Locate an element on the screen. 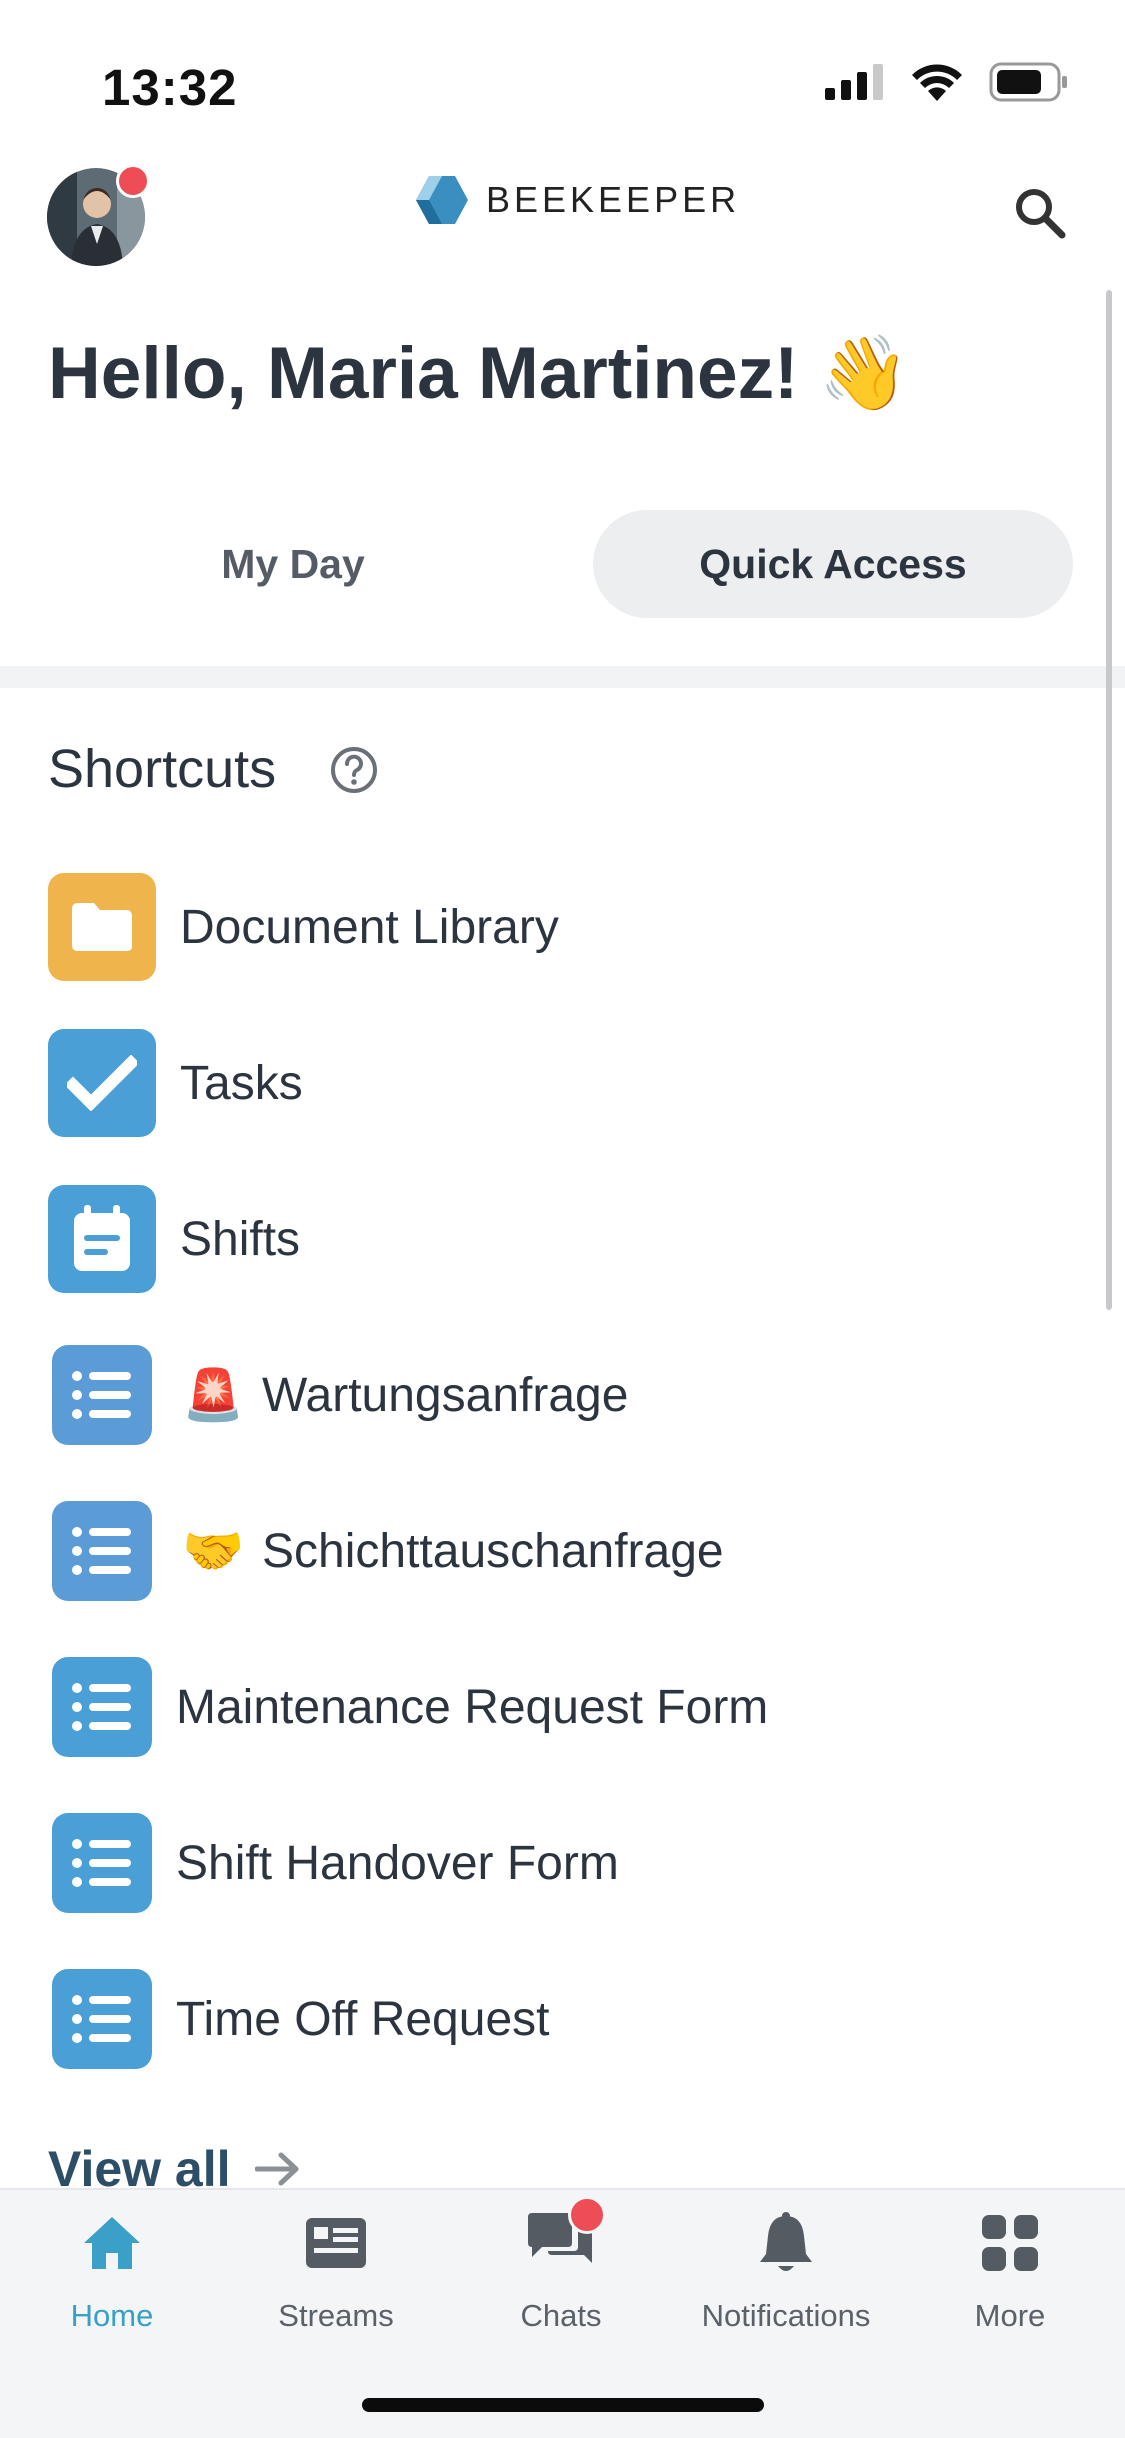 This screenshot has height=2438, width=1125. help-icon is located at coordinates (354, 770).